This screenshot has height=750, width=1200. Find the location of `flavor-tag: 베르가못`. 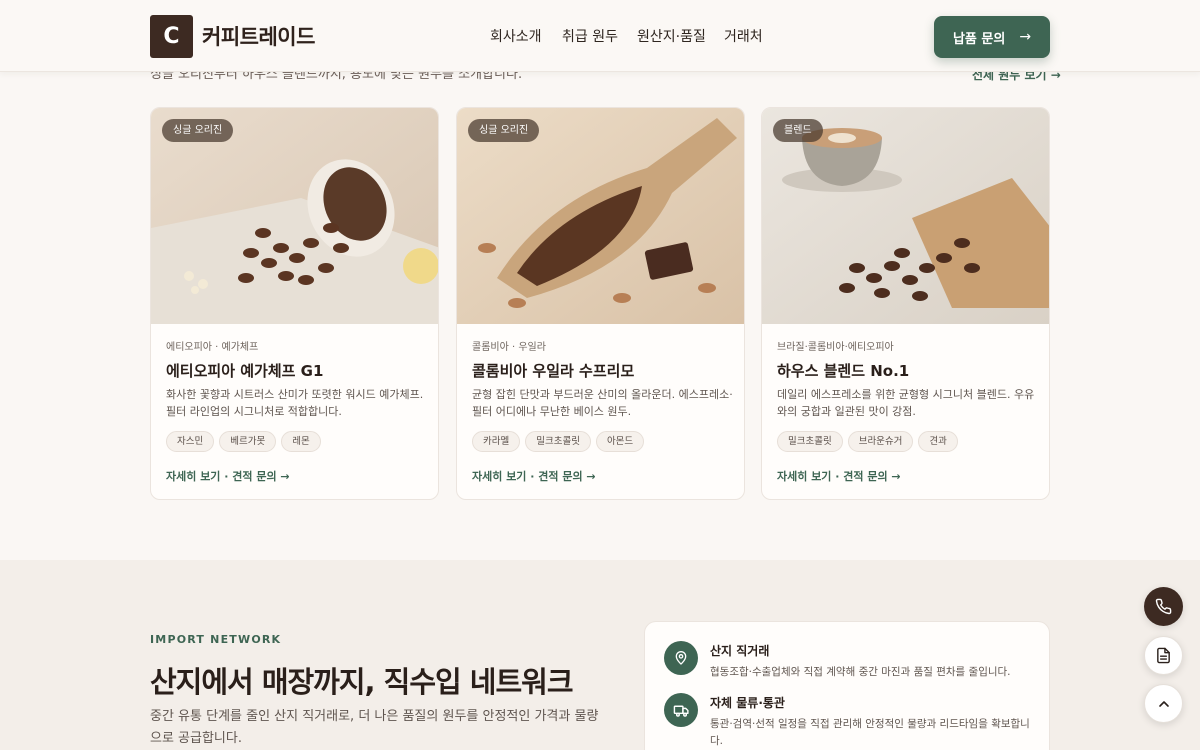

flavor-tag: 베르가못 is located at coordinates (248, 441).